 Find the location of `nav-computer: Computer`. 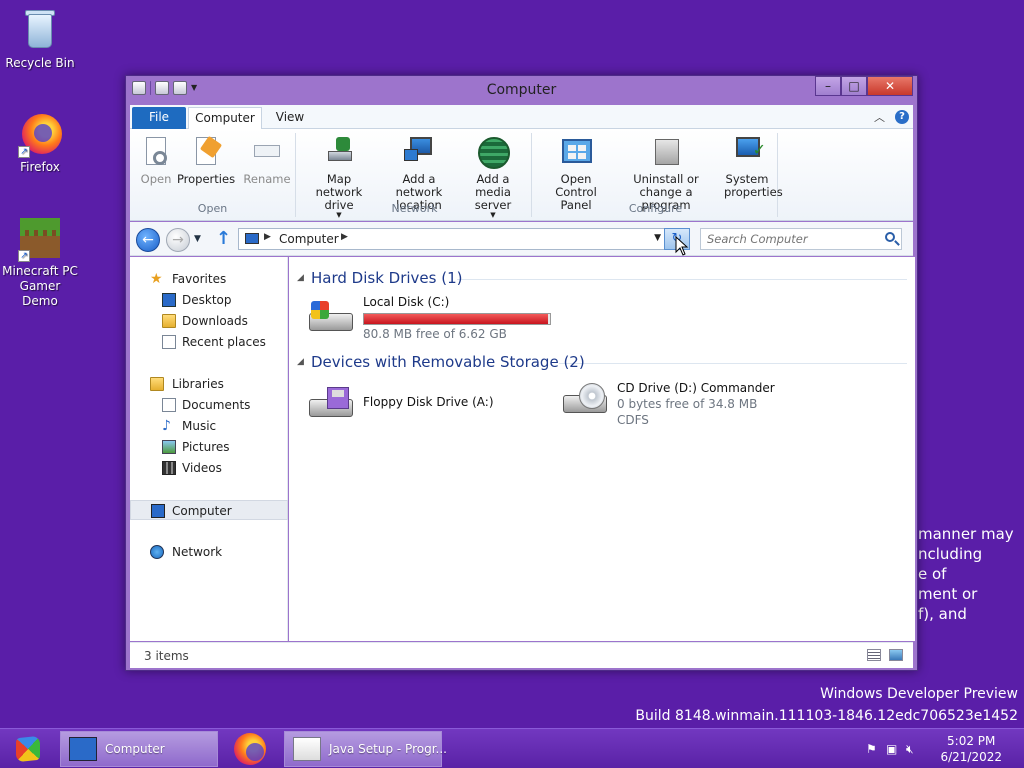

nav-computer: Computer is located at coordinates (209, 510).